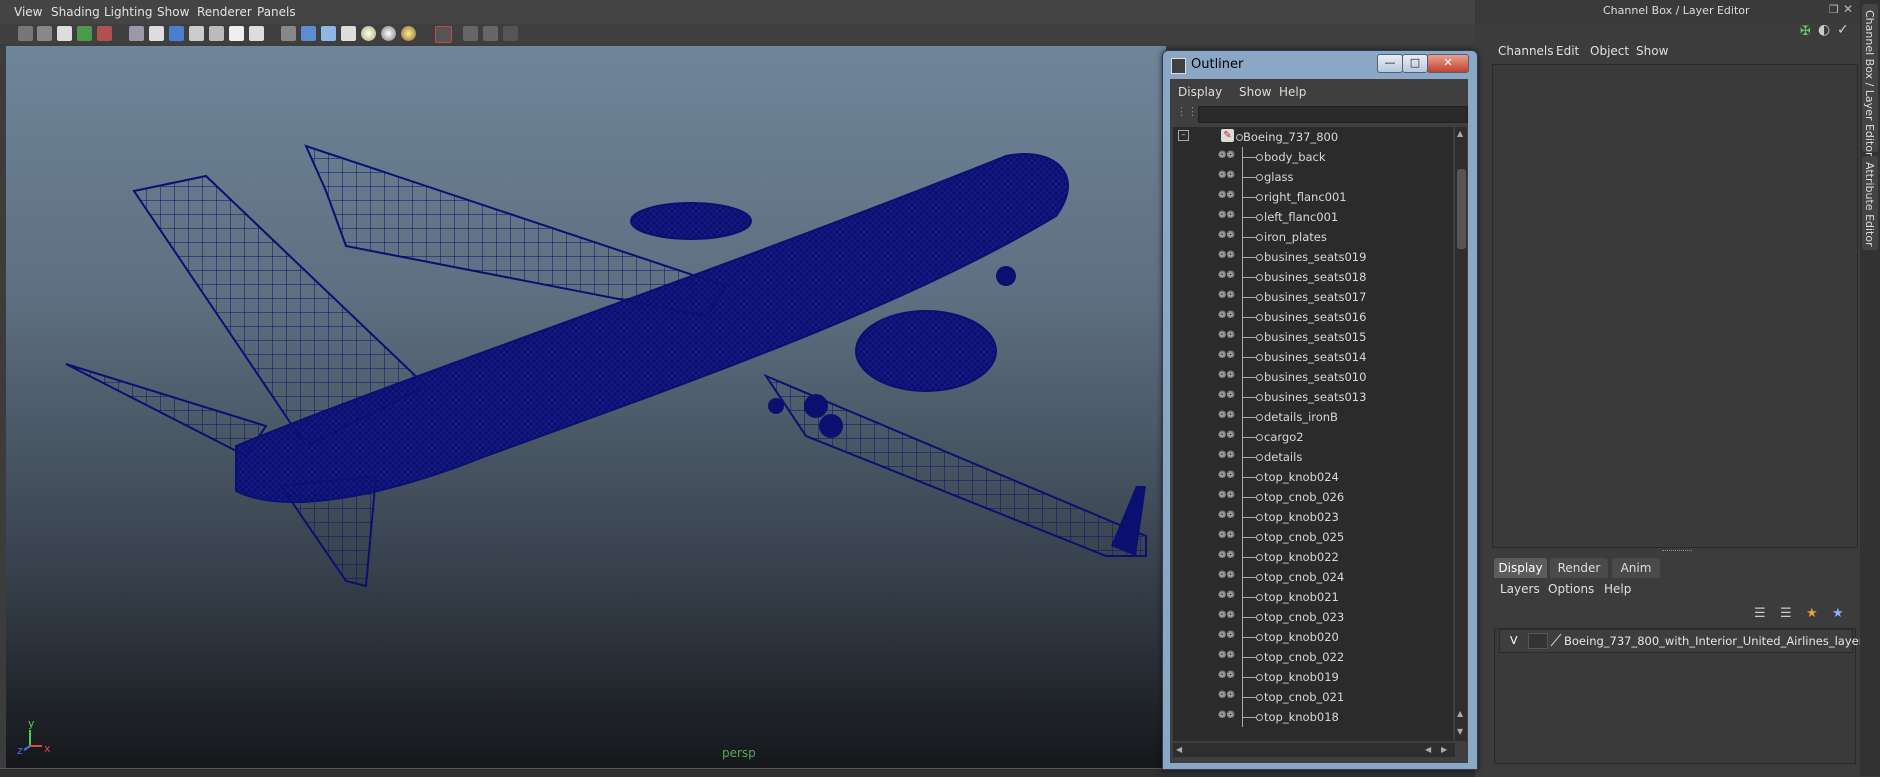  I want to click on hyper-icon: ✓, so click(1843, 30).